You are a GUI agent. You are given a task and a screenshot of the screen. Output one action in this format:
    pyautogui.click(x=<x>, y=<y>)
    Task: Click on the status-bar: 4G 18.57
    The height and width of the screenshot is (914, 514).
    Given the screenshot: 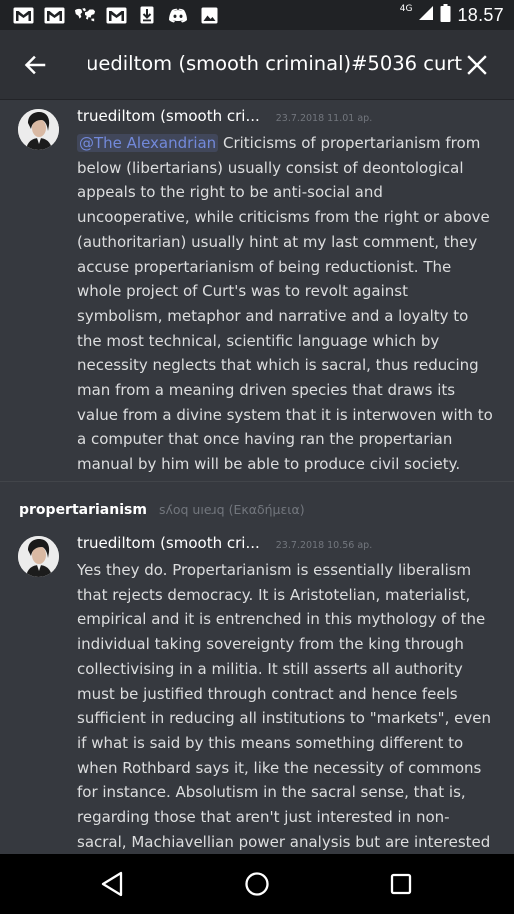 What is the action you would take?
    pyautogui.click(x=257, y=15)
    